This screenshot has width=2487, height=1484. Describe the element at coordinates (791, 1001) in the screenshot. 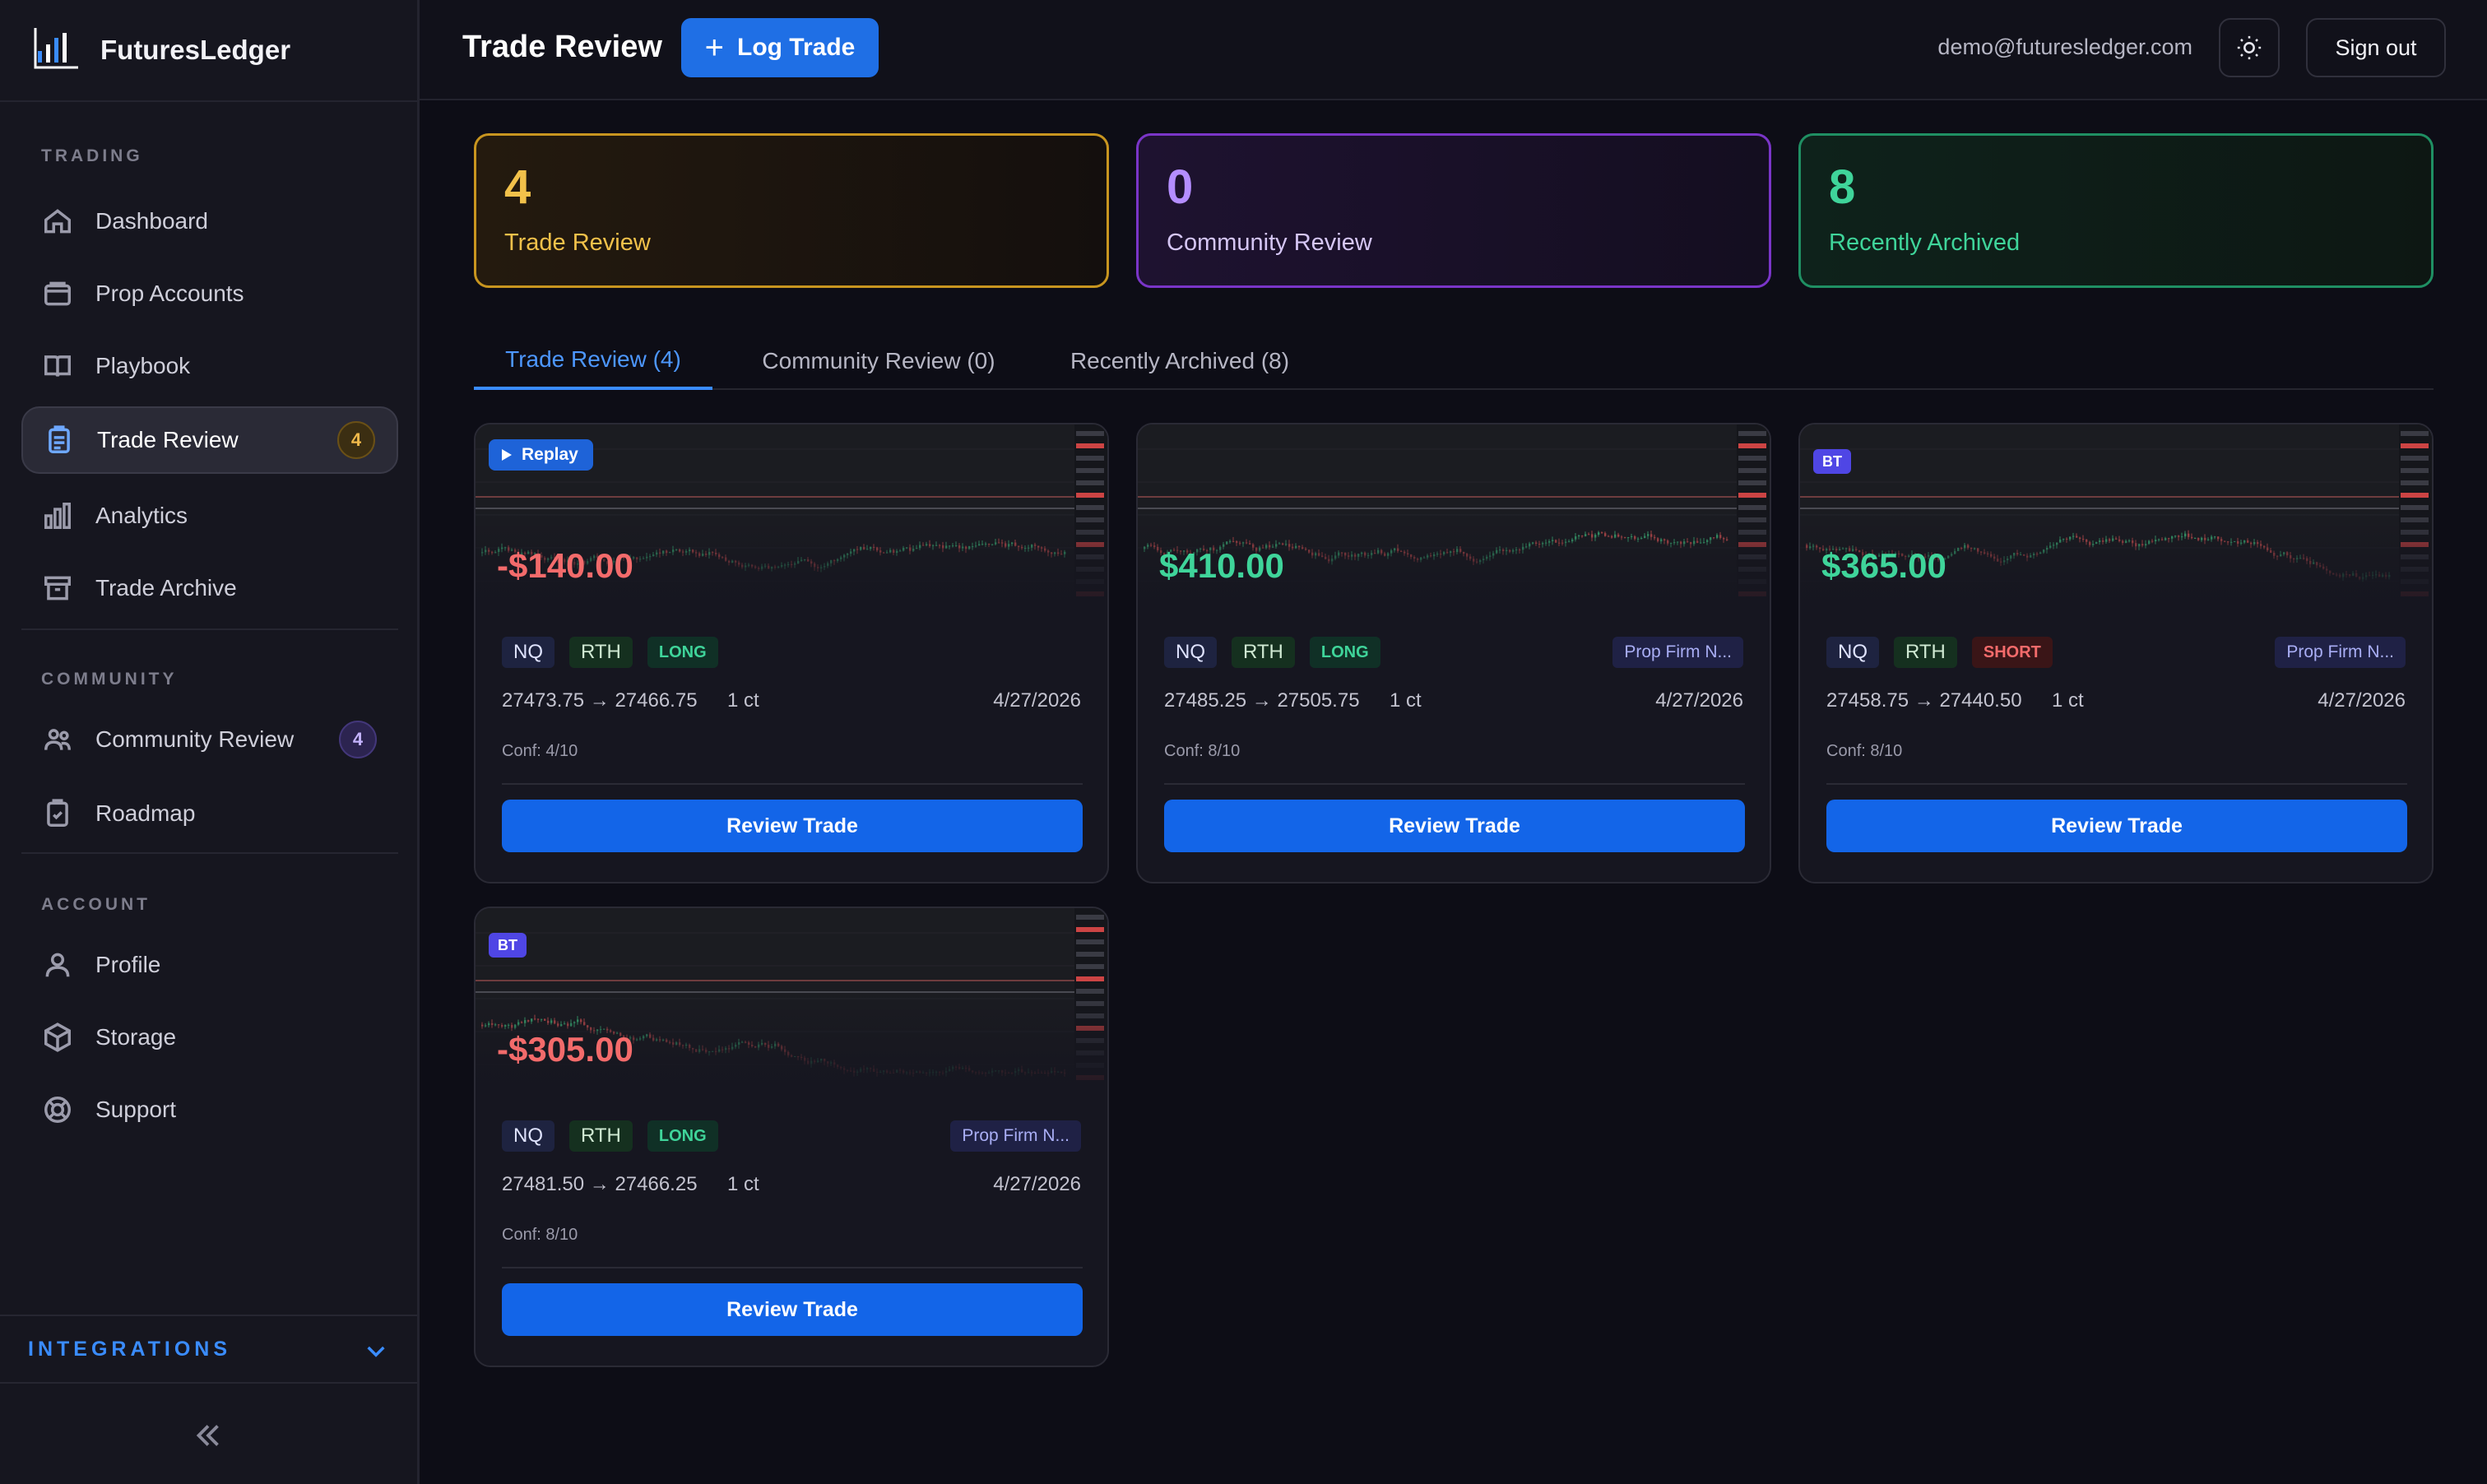

I see `chart-thumbnail: BT -$305.00` at that location.